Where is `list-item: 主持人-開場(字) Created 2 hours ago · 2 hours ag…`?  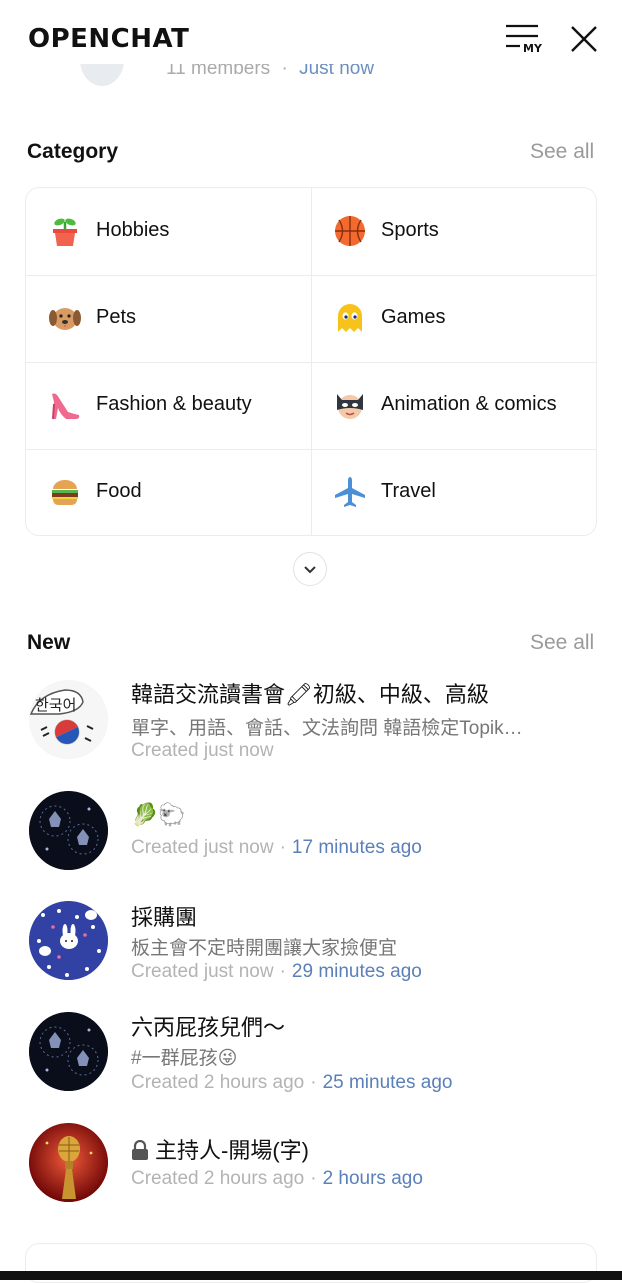
list-item: 主持人-開場(字) Created 2 hours ago · 2 hours ag… is located at coordinates (311, 1164).